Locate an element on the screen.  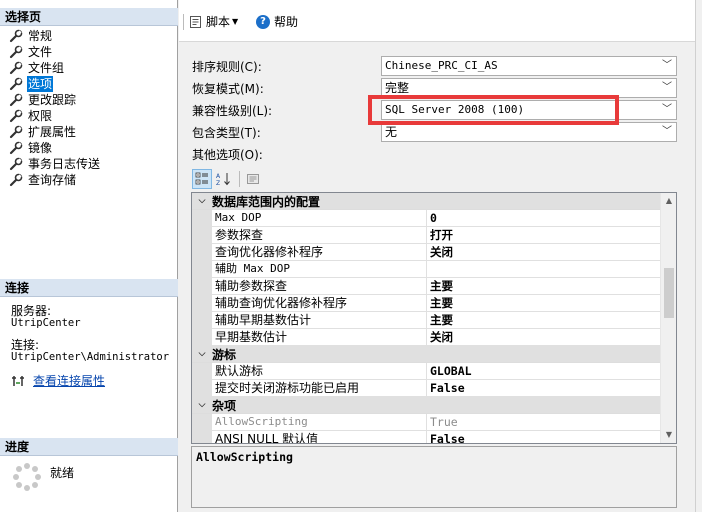
containment-combo: 无 ﹀ is located at coordinates (529, 132).